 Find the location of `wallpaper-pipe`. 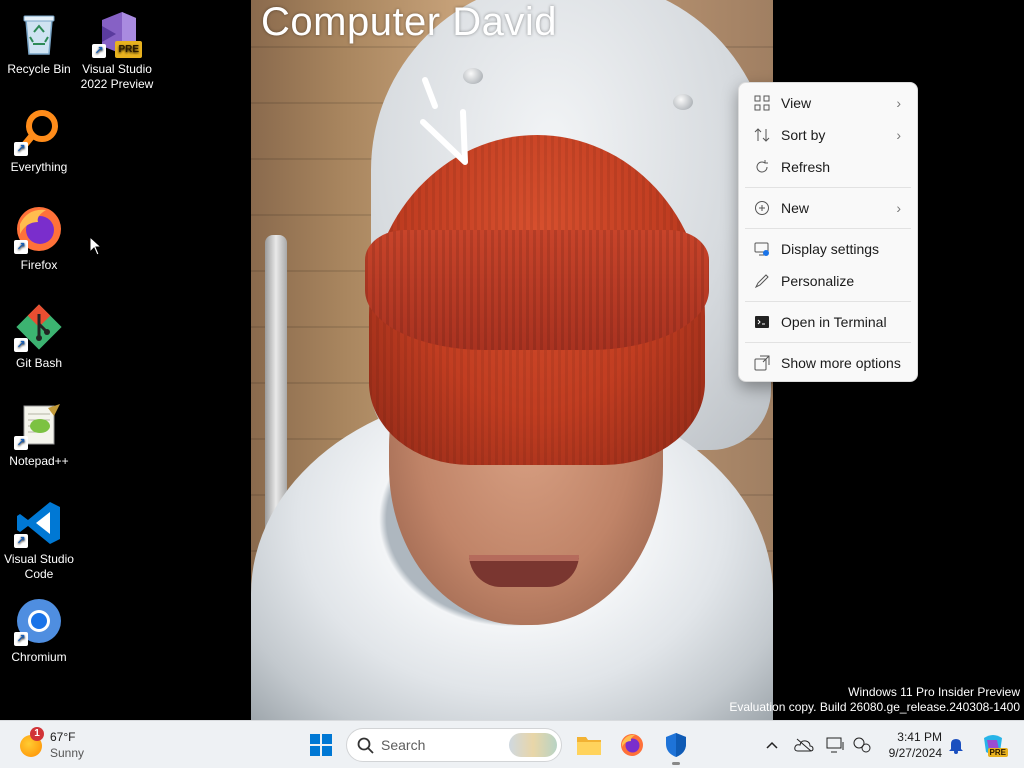

wallpaper-pipe is located at coordinates (276, 385).